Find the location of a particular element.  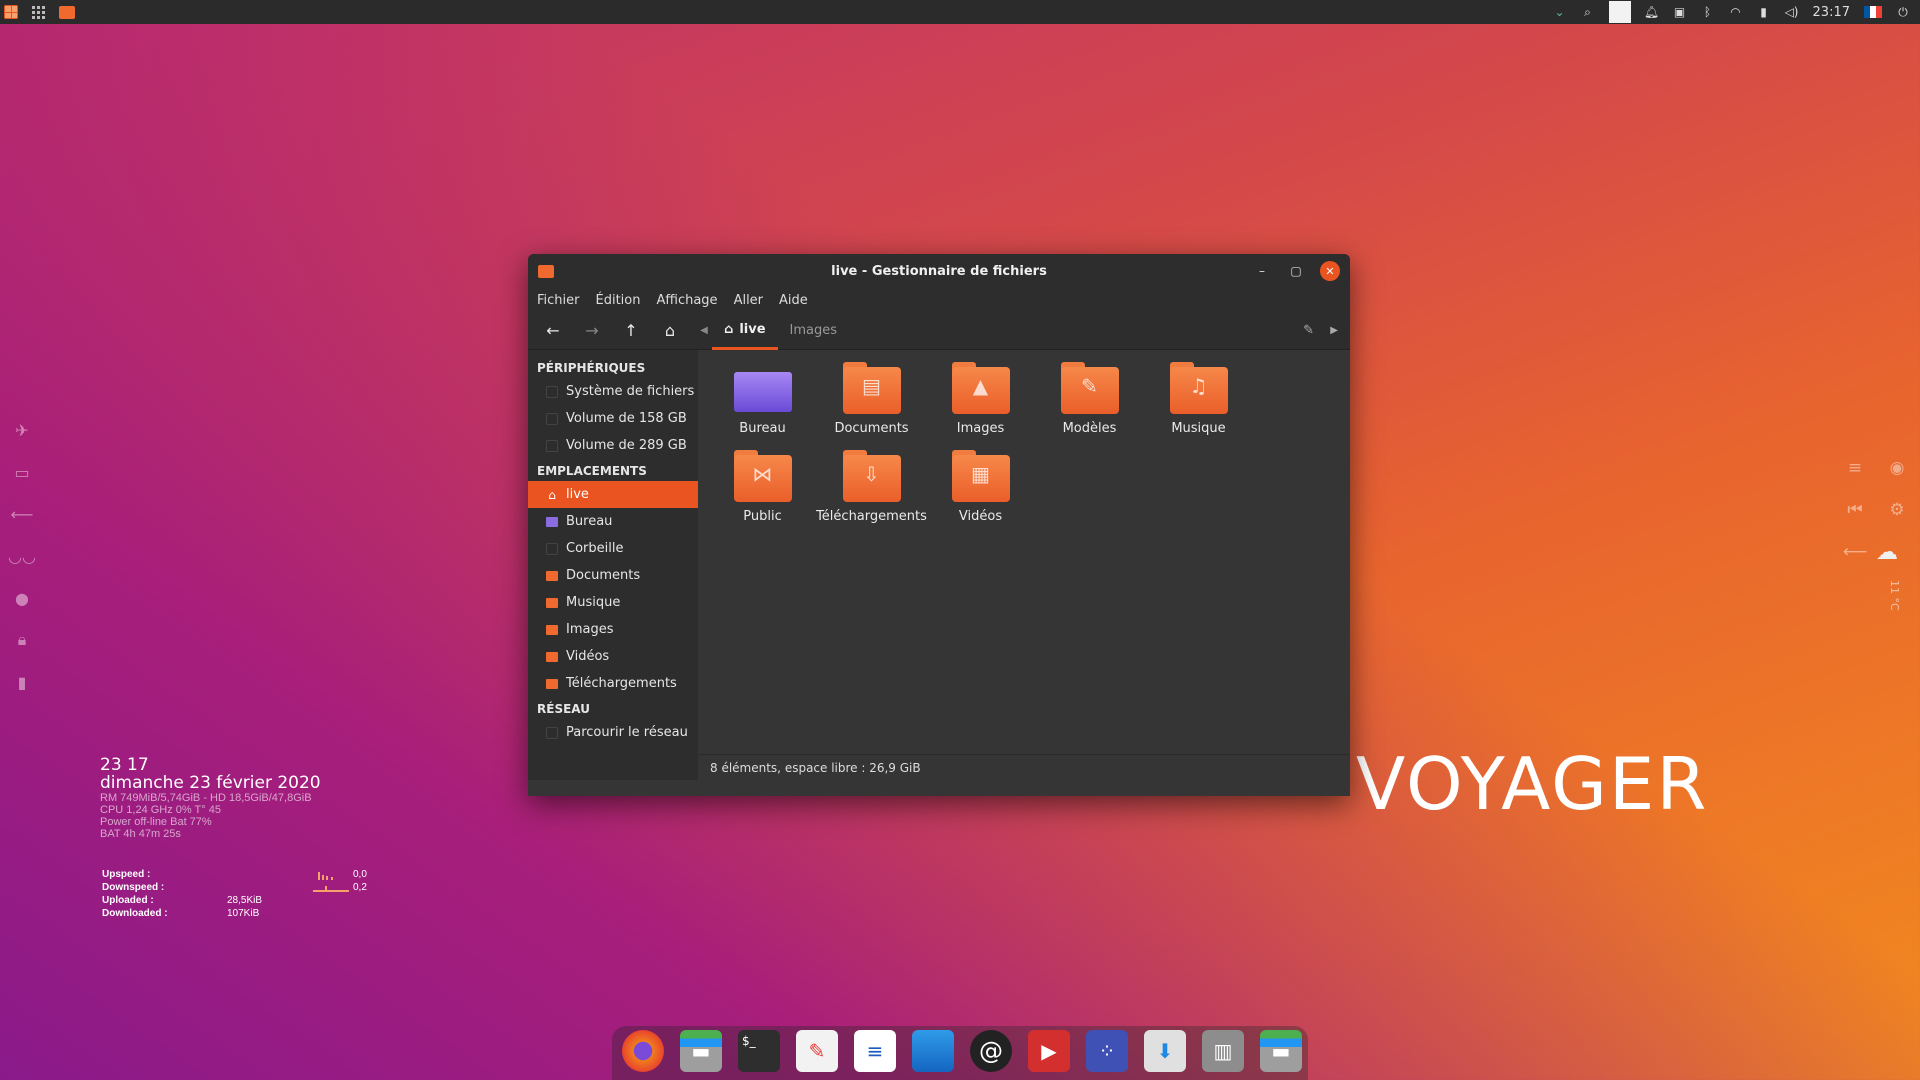

sidebar-item-images: Images is located at coordinates (613, 629).